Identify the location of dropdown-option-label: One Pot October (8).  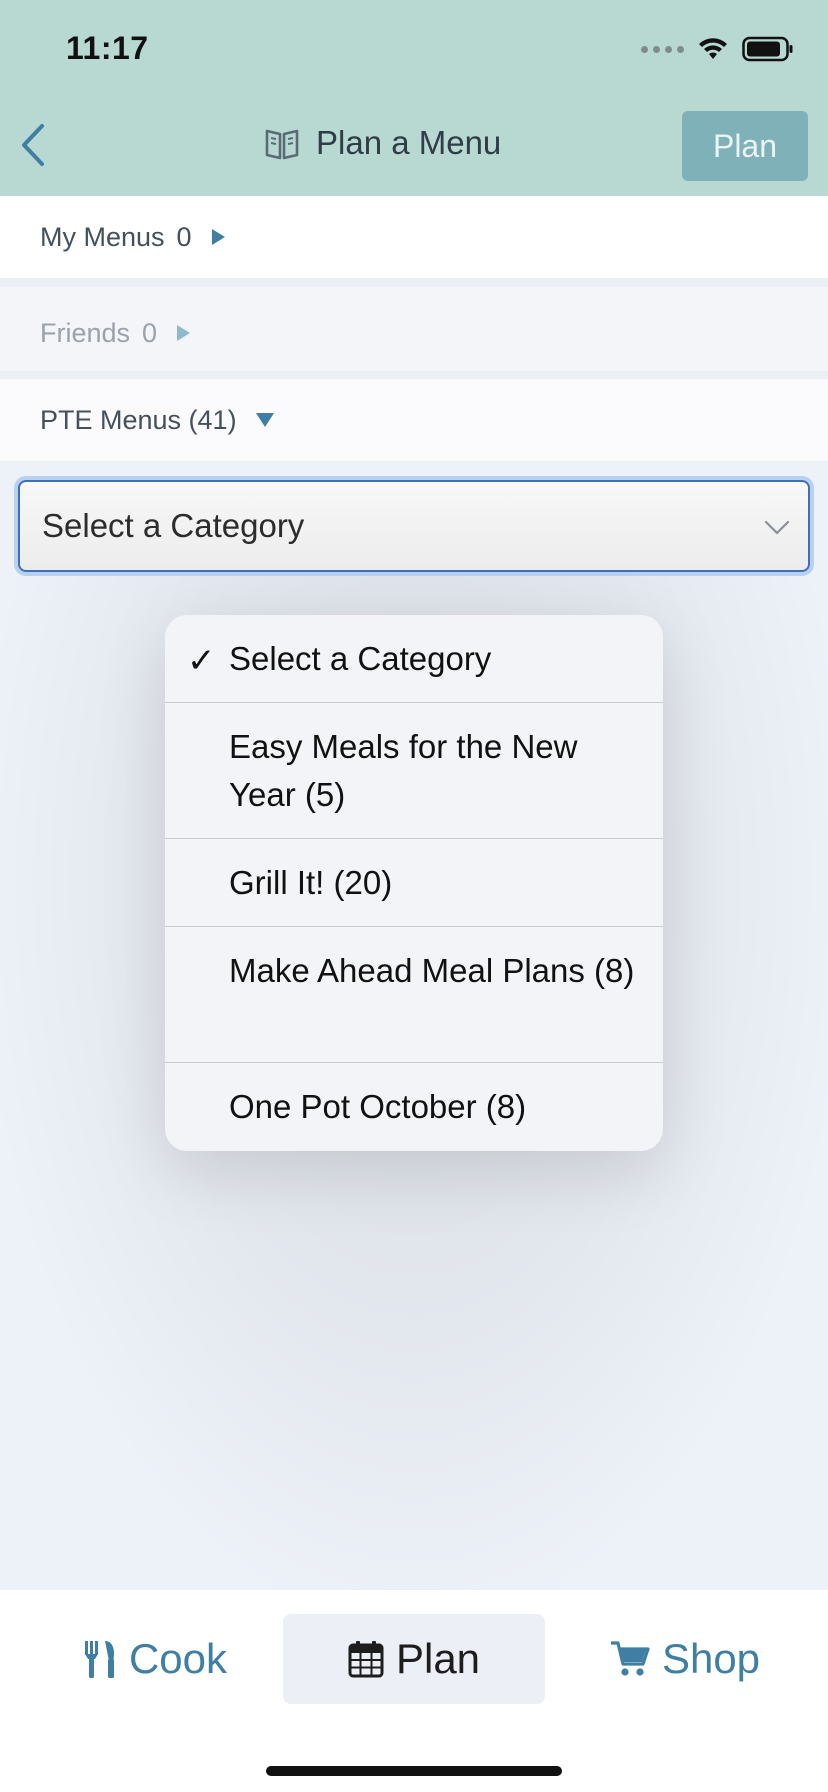
(378, 1106).